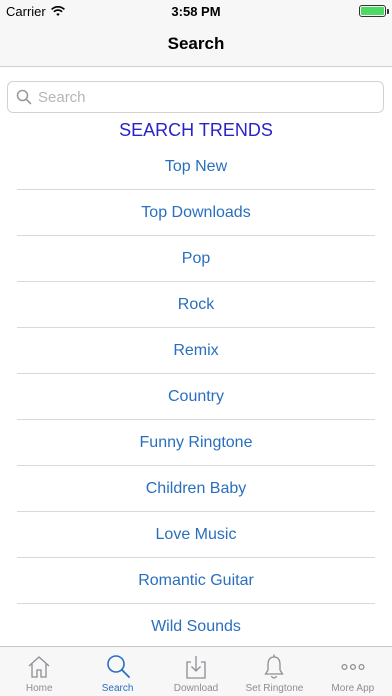 This screenshot has height=696, width=392. I want to click on trend-item-wild-sounds: Wild Sounds, so click(196, 627).